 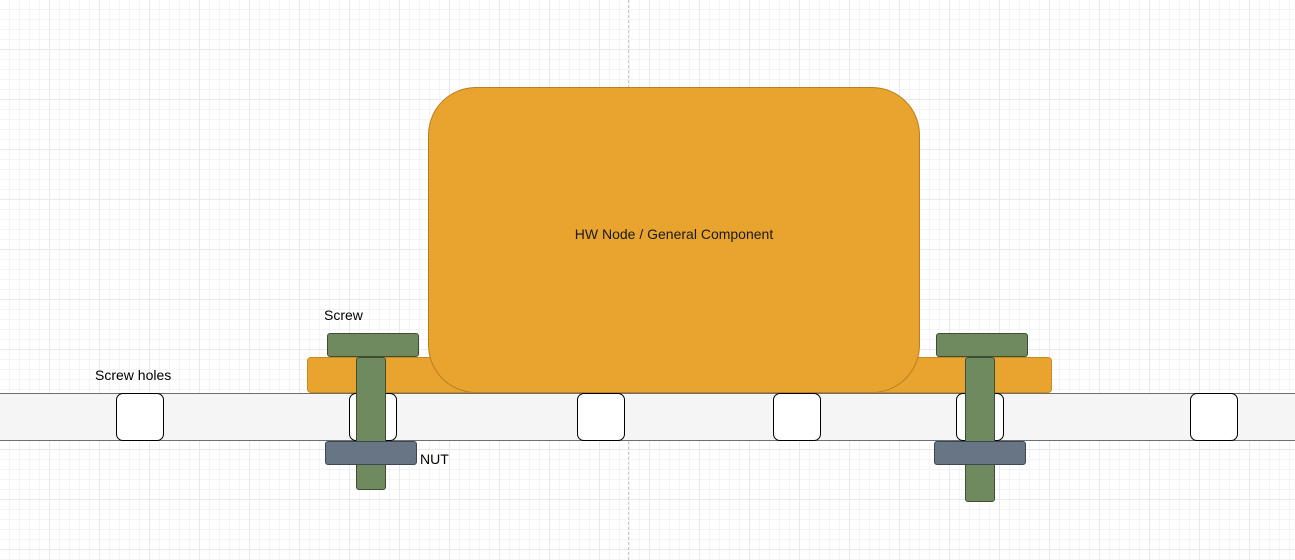 What do you see at coordinates (343, 315) in the screenshot?
I see `screw-label: Screw` at bounding box center [343, 315].